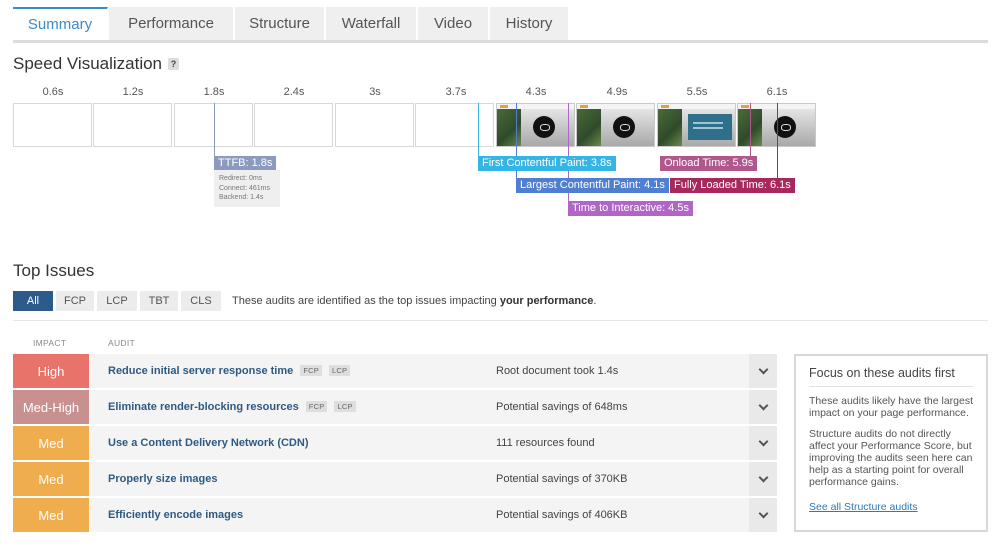 The height and width of the screenshot is (553, 999). Describe the element at coordinates (562, 479) in the screenshot. I see `audit-result: Potential savings of 370KB` at that location.